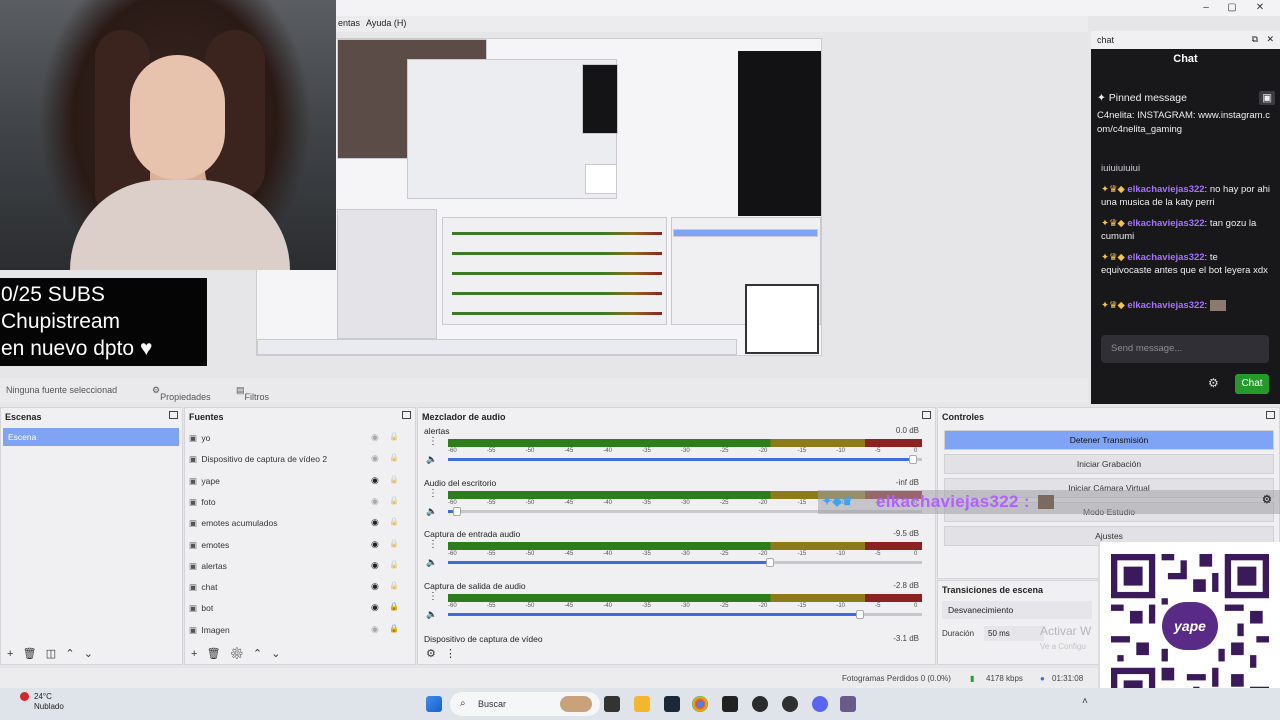 The image size is (1280, 720). Describe the element at coordinates (214, 565) in the screenshot. I see `source-label: alertas` at that location.